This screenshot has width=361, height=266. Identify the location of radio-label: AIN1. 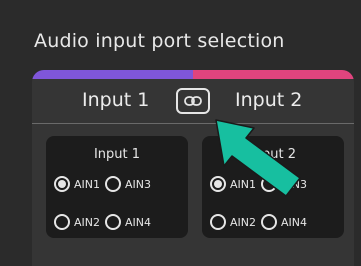
(87, 184).